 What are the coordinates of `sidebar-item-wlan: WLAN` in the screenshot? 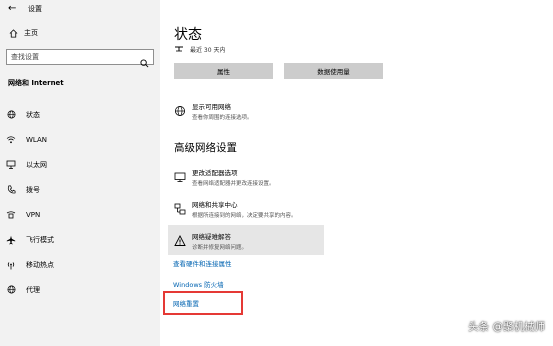 It's located at (80, 139).